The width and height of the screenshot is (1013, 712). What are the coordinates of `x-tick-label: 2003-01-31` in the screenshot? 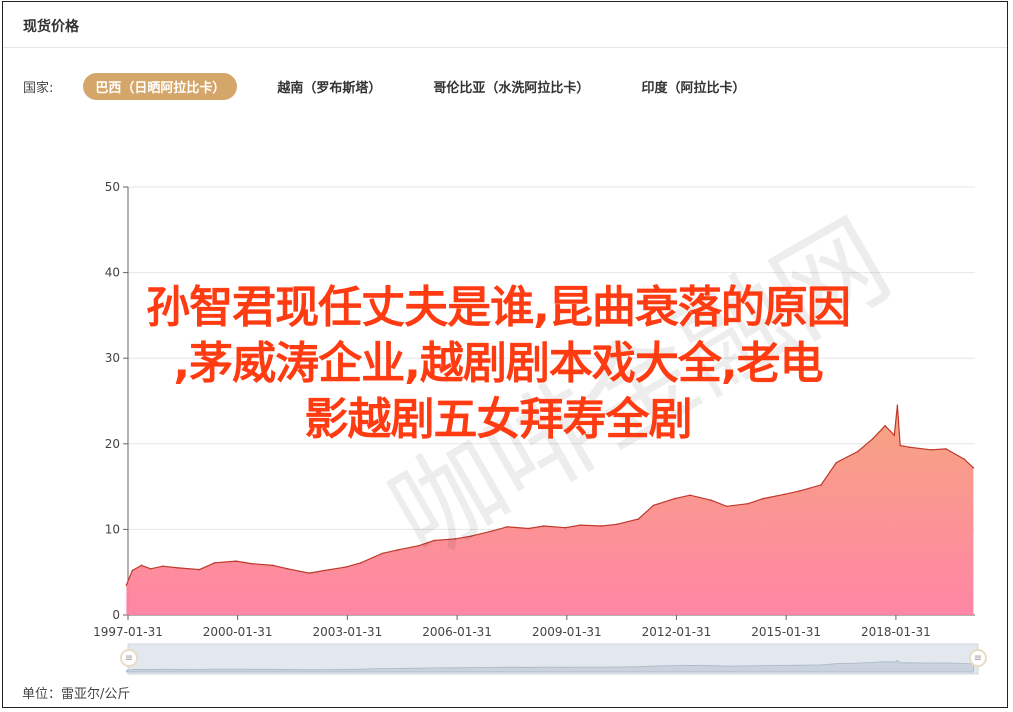 It's located at (347, 632).